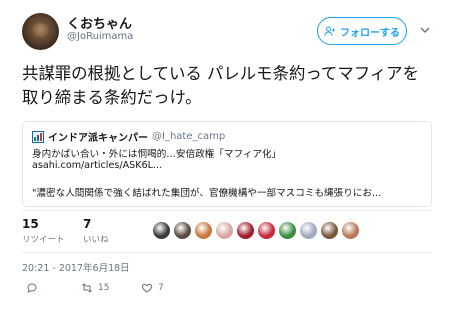  Describe the element at coordinates (40, 31) in the screenshot. I see `avatar` at that location.